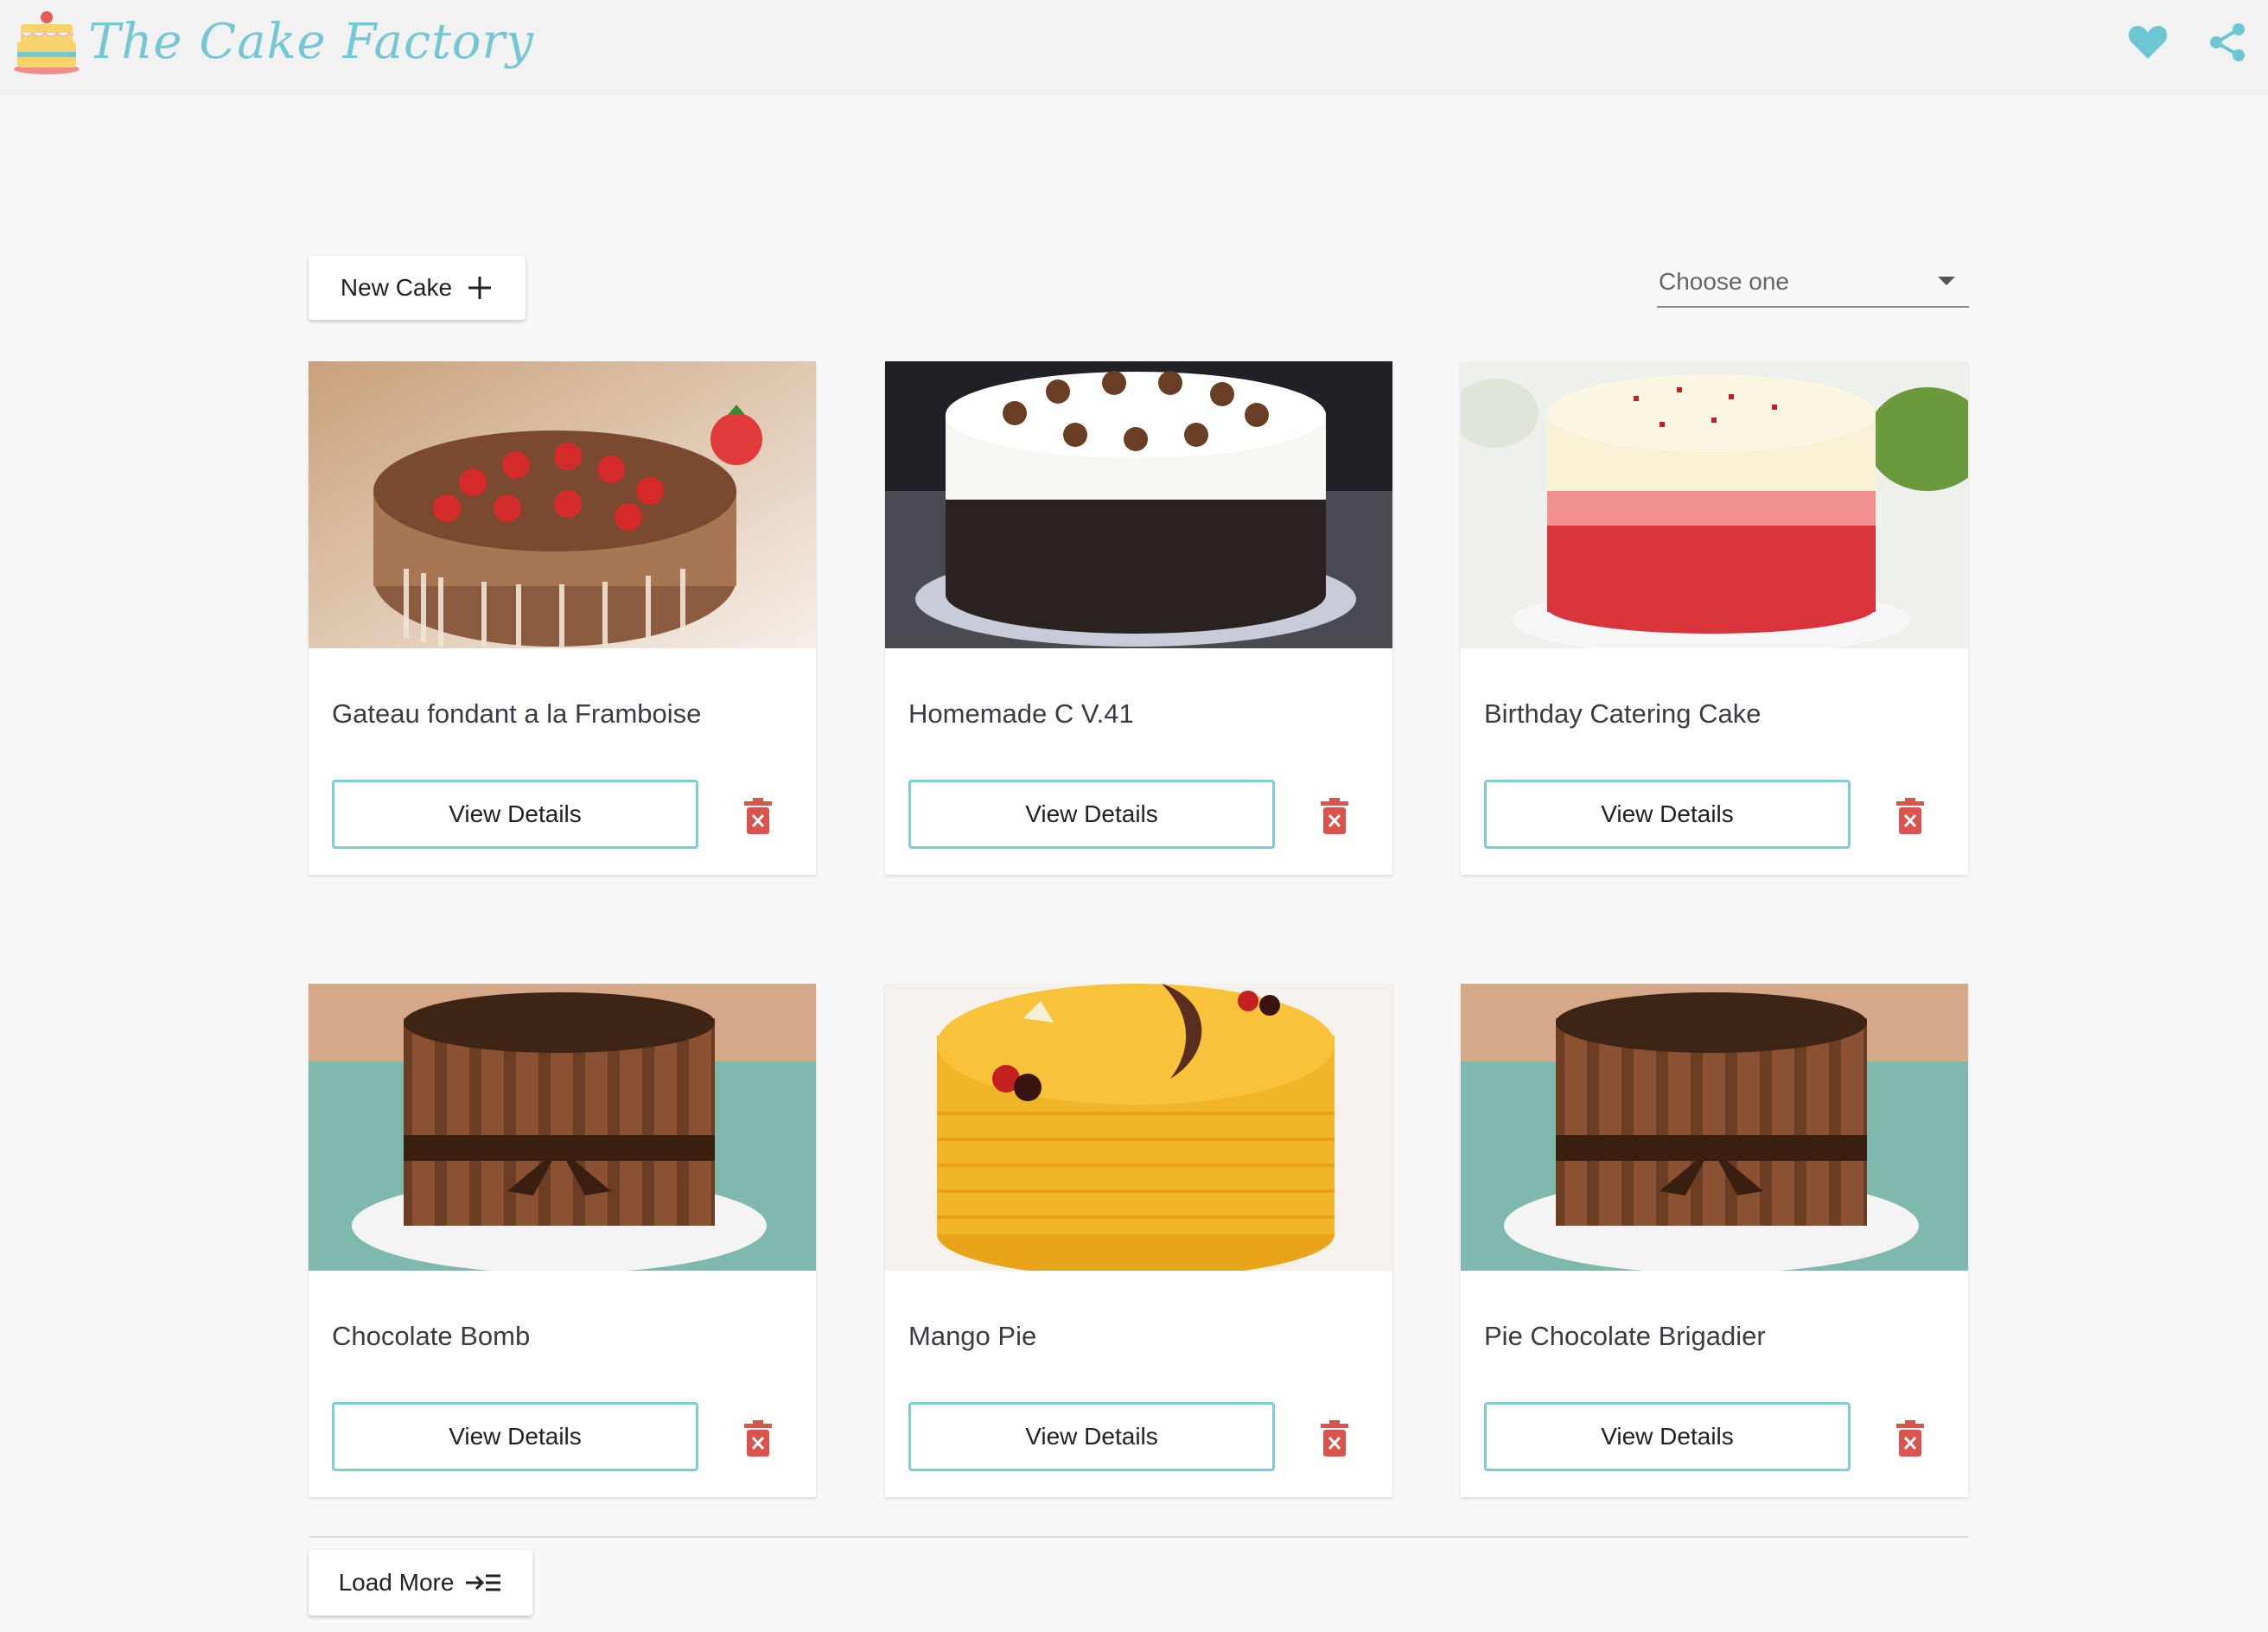 Image resolution: width=2268 pixels, height=1632 pixels. What do you see at coordinates (1139, 1537) in the screenshot?
I see `divider` at bounding box center [1139, 1537].